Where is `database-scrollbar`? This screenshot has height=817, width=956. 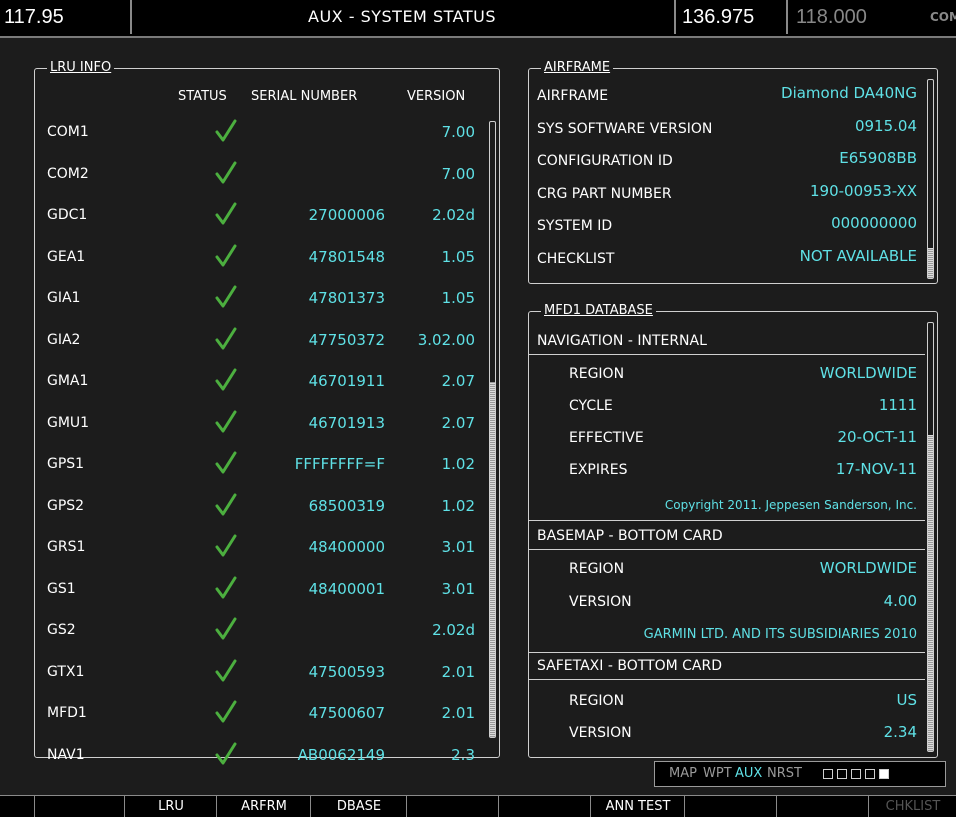 database-scrollbar is located at coordinates (930, 537).